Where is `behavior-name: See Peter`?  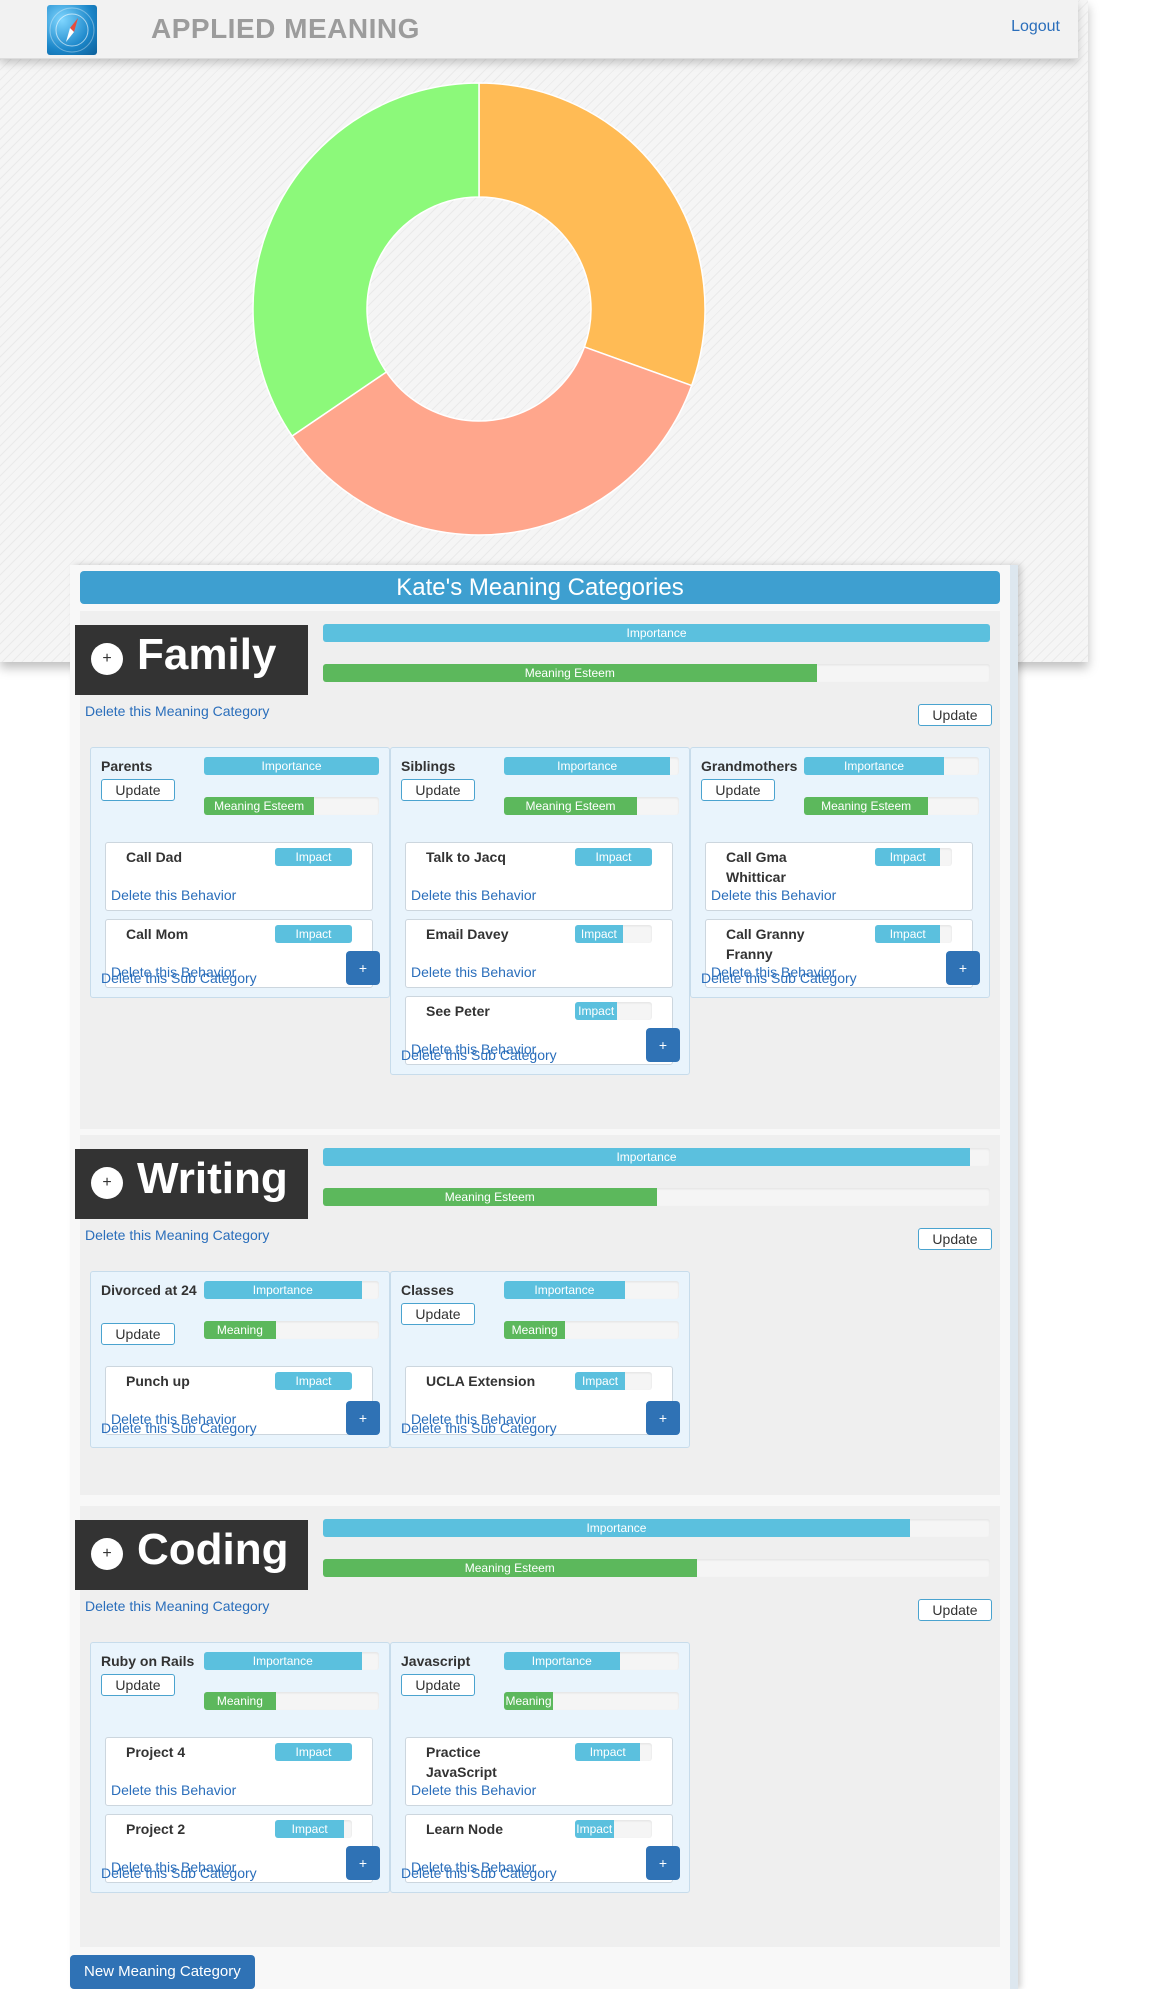
behavior-name: See Peter is located at coordinates (458, 1011).